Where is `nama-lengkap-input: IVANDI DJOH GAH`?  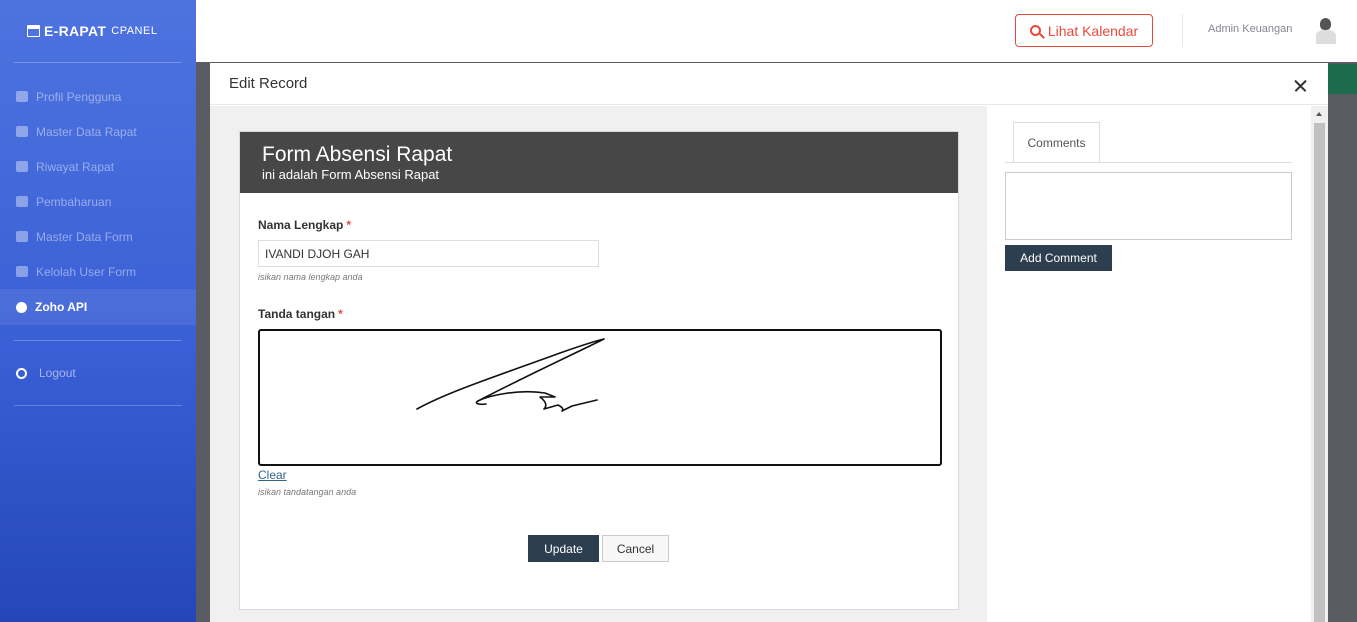
nama-lengkap-input: IVANDI DJOH GAH is located at coordinates (428, 253).